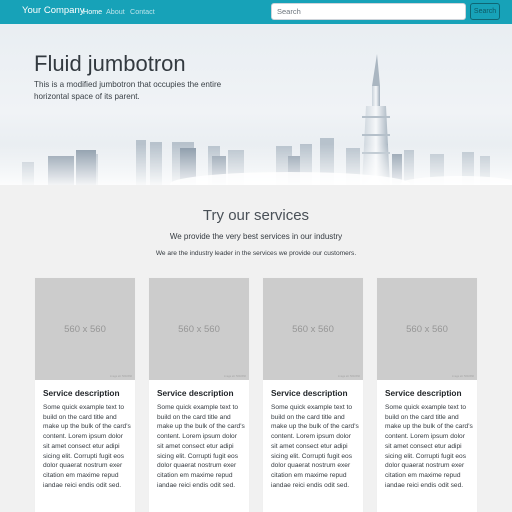  I want to click on search-button: Search, so click(485, 11).